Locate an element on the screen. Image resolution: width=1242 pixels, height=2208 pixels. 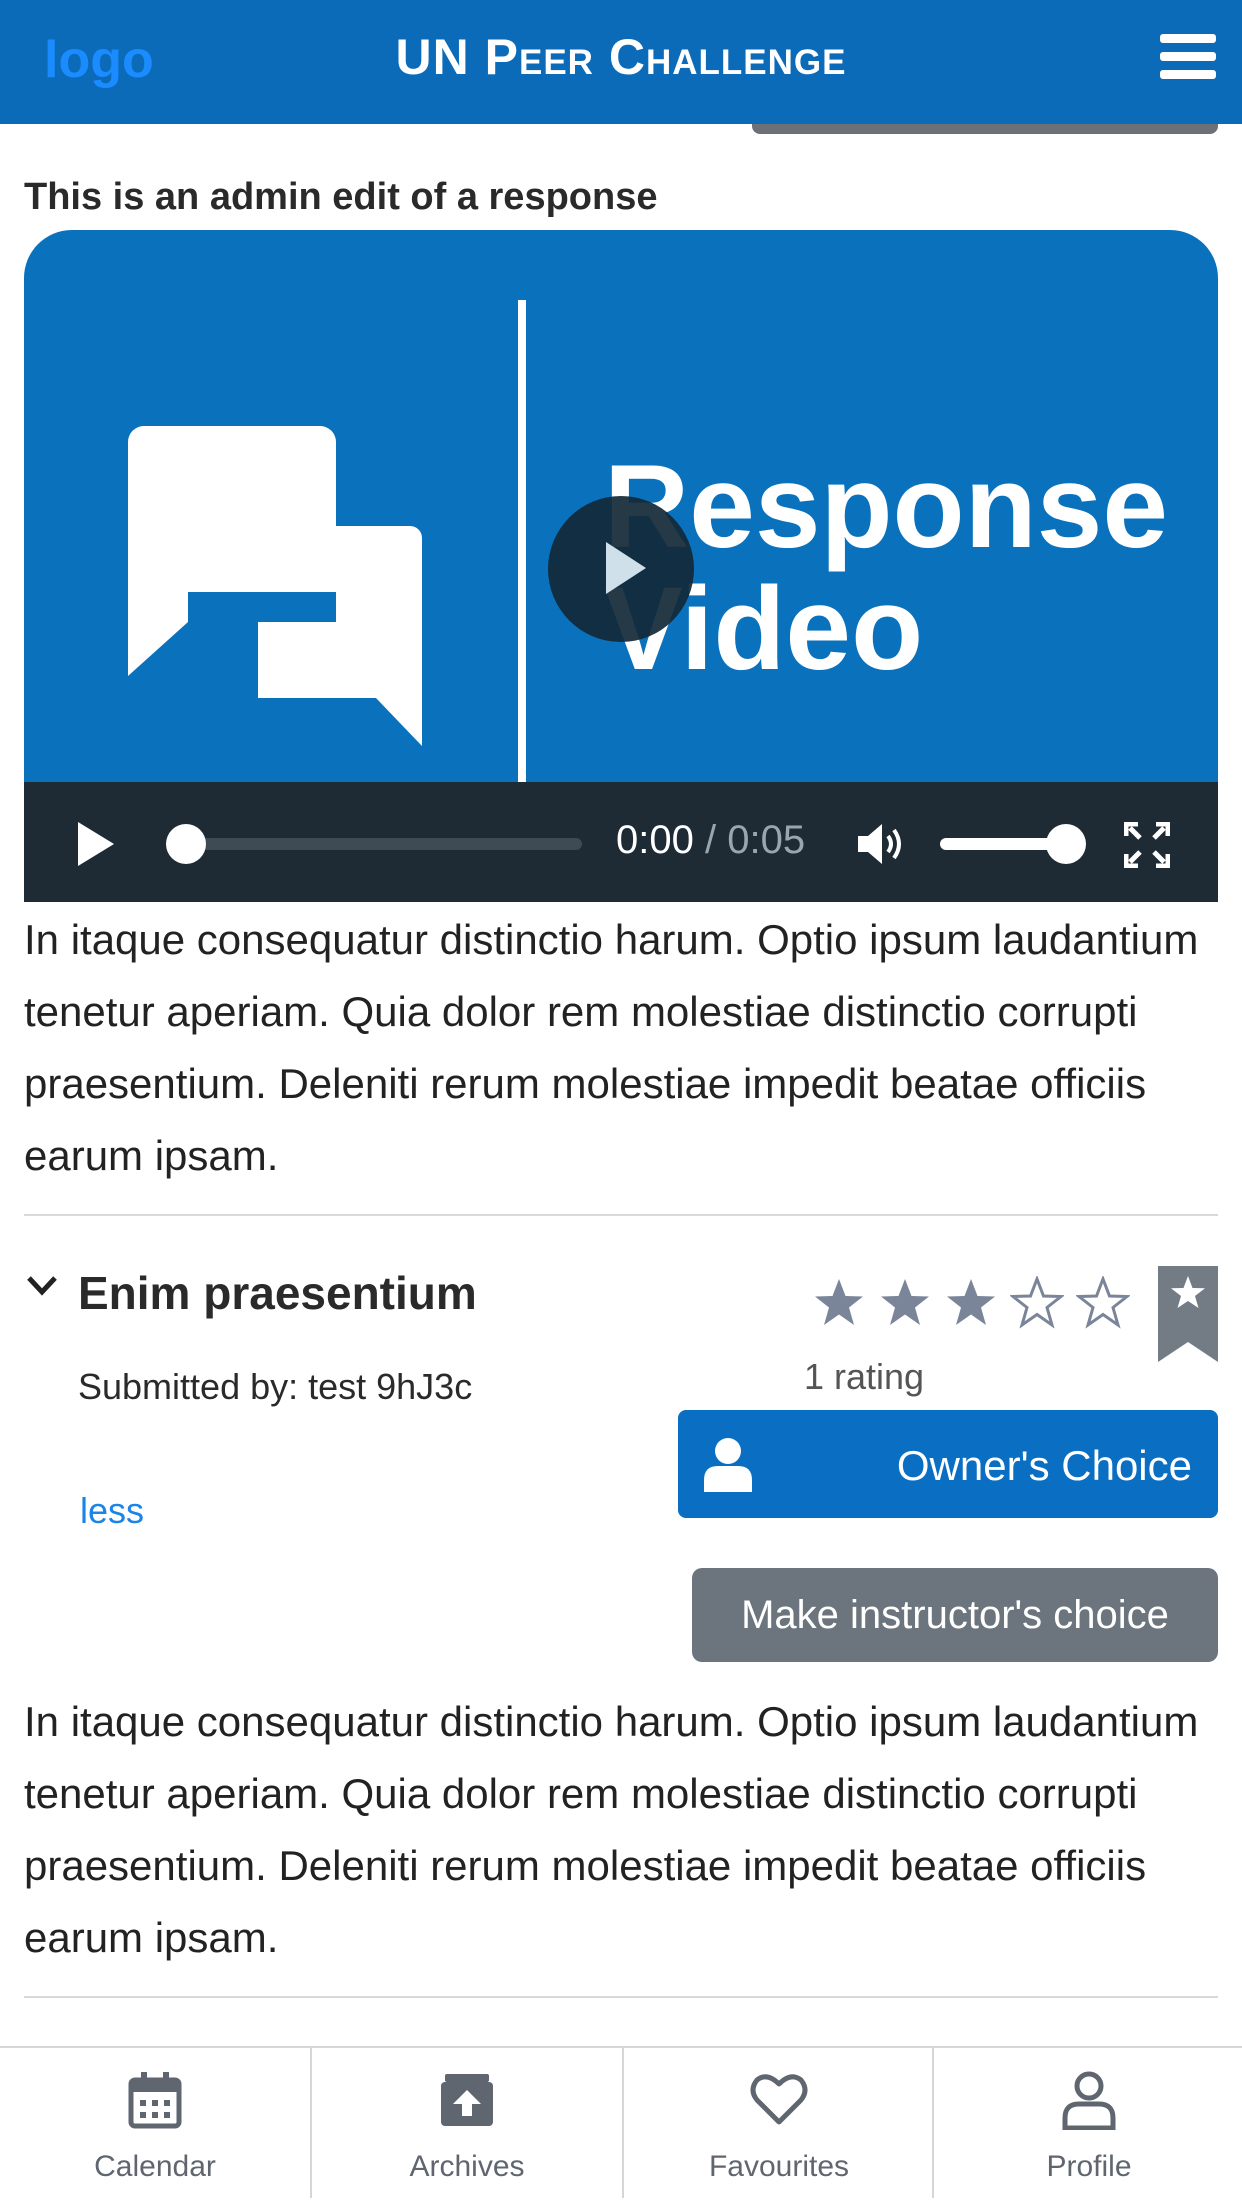
rating-count: 1 rating is located at coordinates (864, 1376).